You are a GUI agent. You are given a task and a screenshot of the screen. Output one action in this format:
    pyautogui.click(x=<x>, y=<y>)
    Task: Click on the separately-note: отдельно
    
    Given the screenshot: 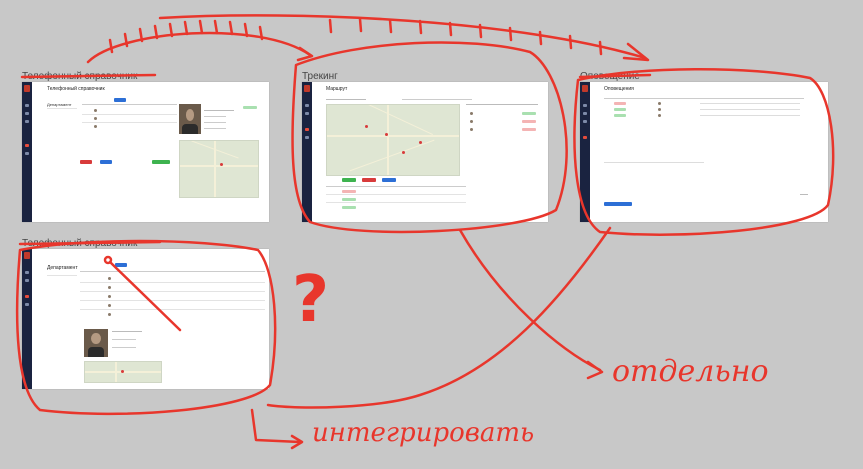 What is the action you would take?
    pyautogui.click(x=690, y=371)
    